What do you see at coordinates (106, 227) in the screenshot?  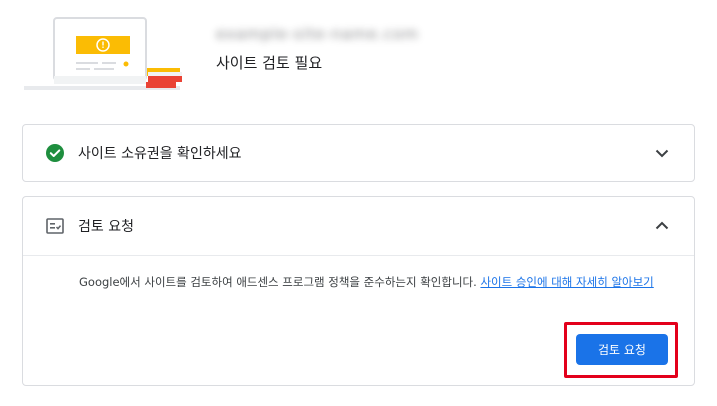 I see `request-review-title: 검토 요청` at bounding box center [106, 227].